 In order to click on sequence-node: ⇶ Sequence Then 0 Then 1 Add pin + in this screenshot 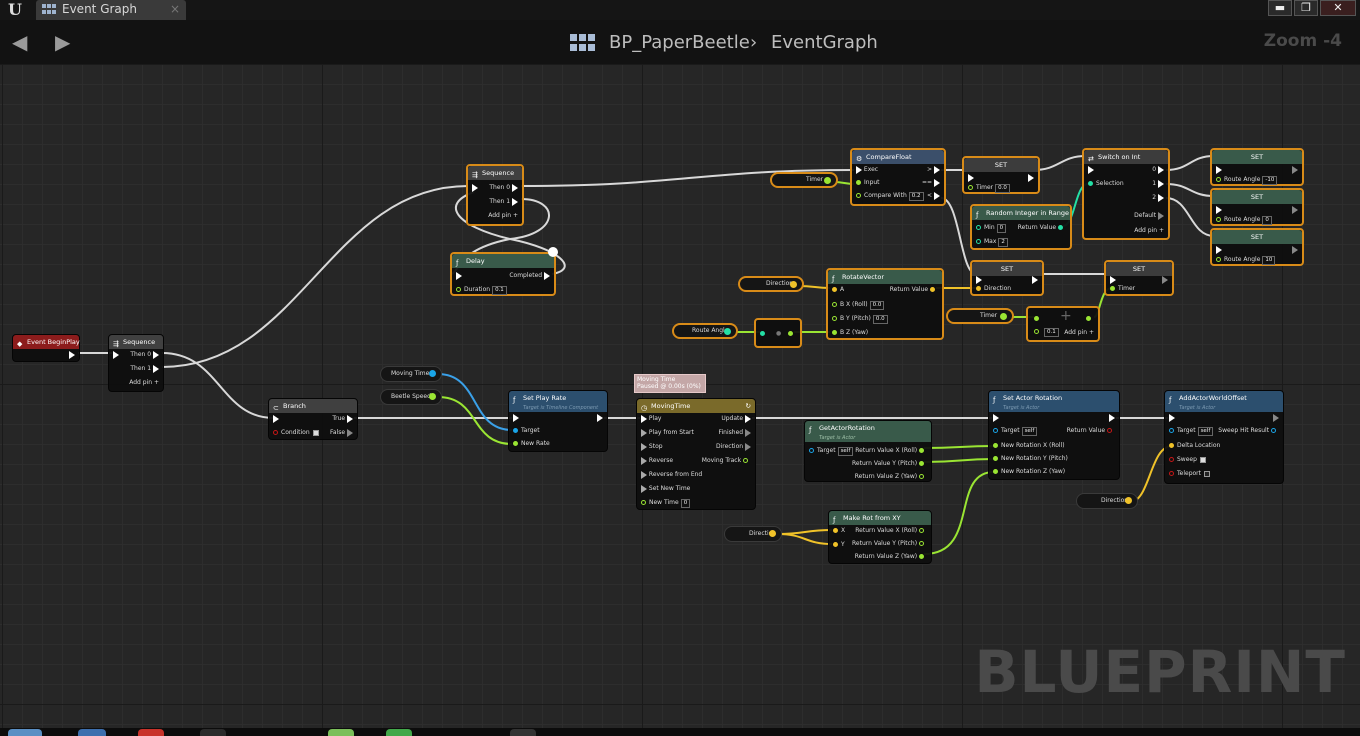, I will do `click(136, 363)`.